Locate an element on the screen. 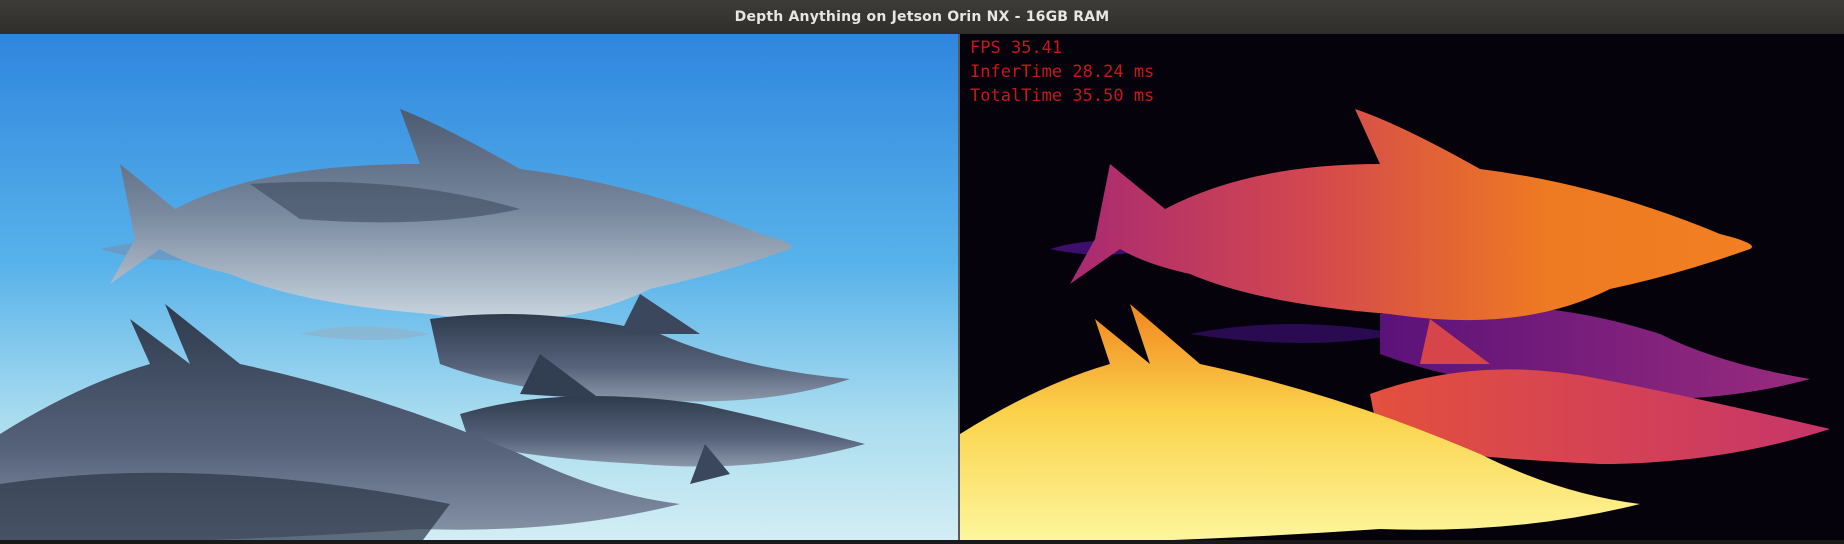  total-time-label: TotalTime is located at coordinates (1016, 96).